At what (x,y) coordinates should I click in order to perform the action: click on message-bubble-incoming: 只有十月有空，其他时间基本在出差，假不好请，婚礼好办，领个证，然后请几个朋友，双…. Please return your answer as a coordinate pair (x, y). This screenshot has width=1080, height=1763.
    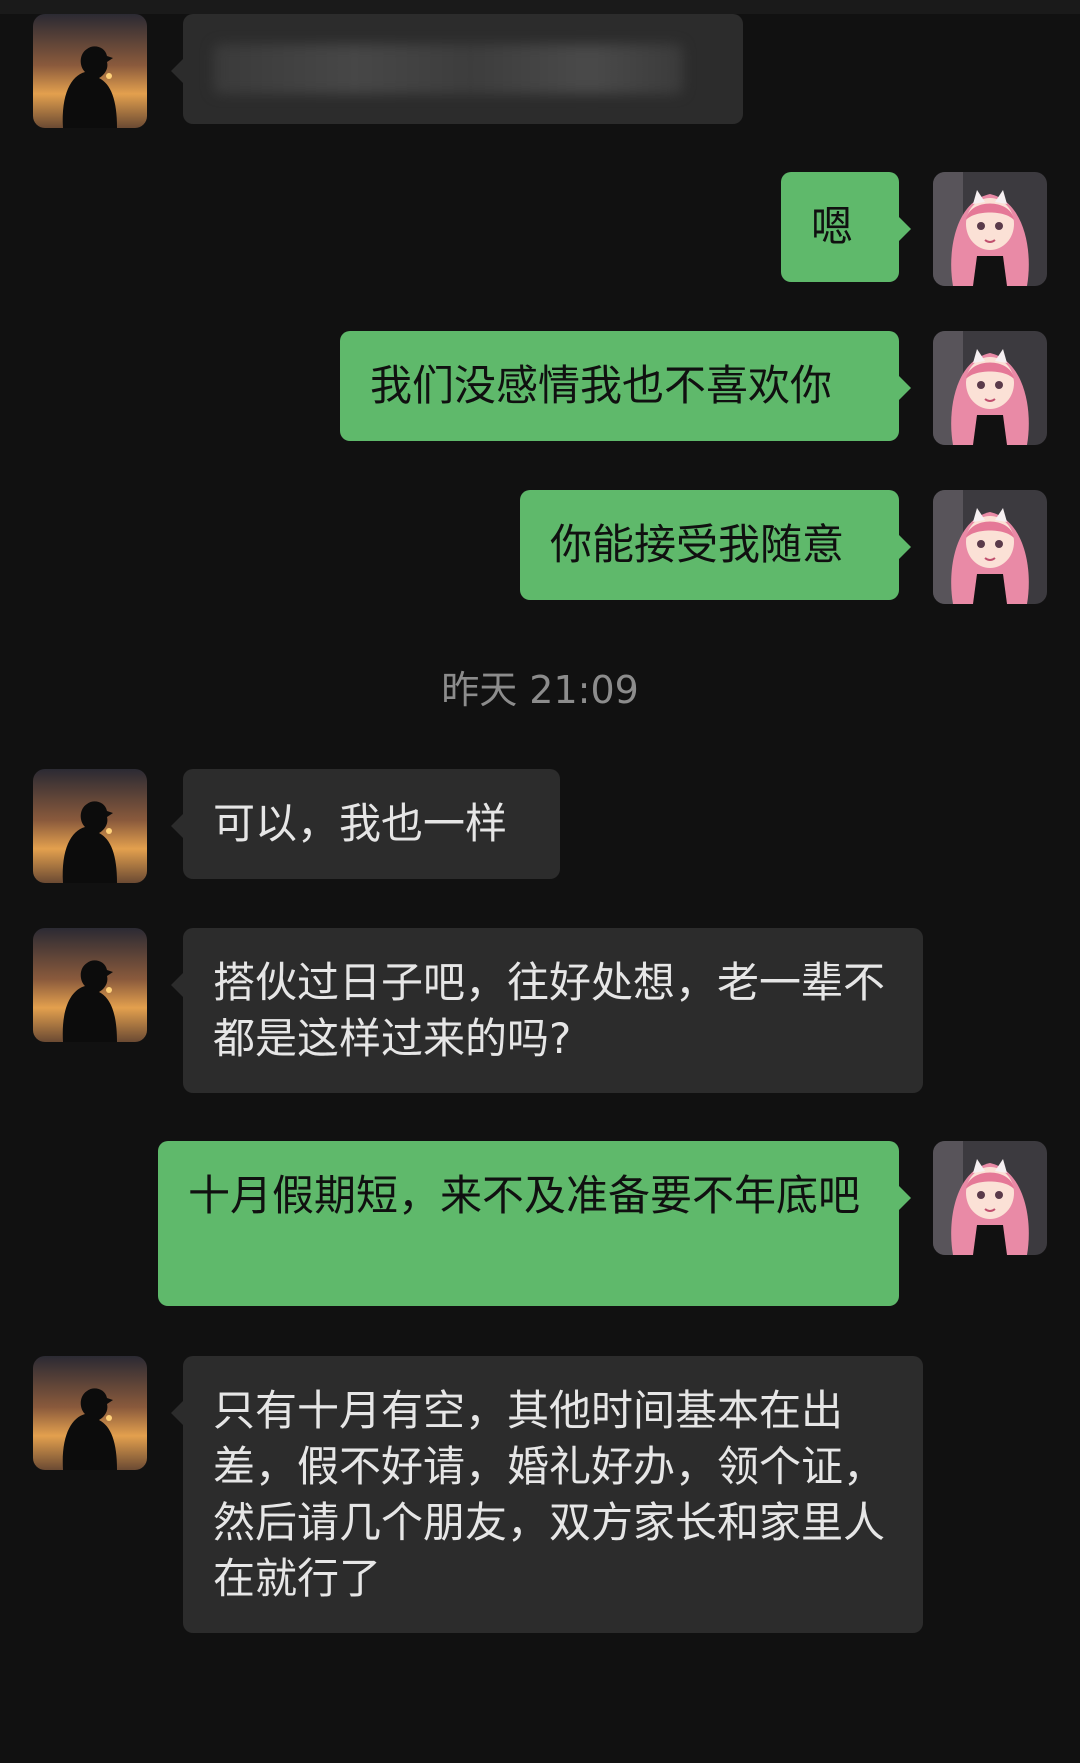
    Looking at the image, I should click on (547, 1494).